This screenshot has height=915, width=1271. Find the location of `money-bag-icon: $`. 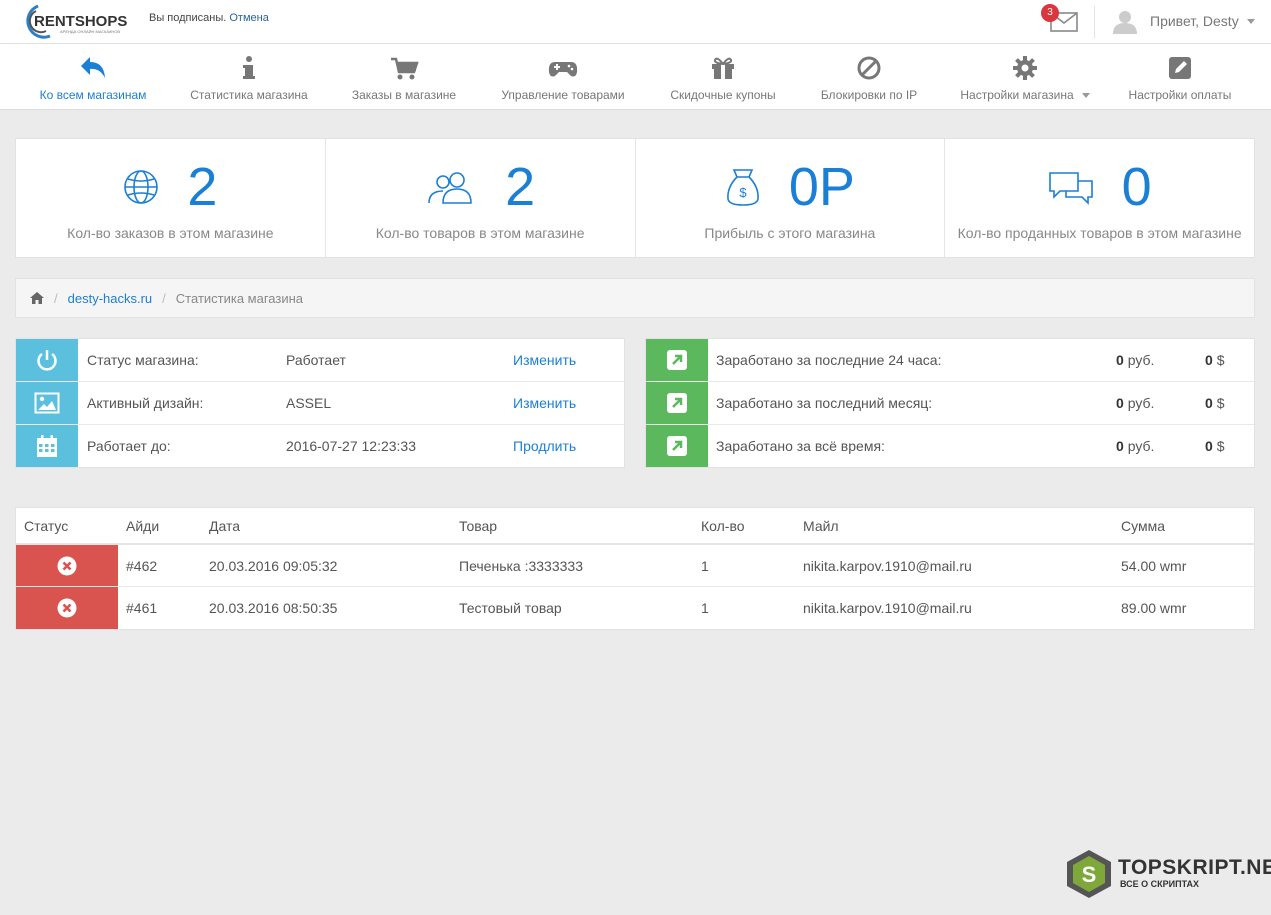

money-bag-icon: $ is located at coordinates (742, 187).